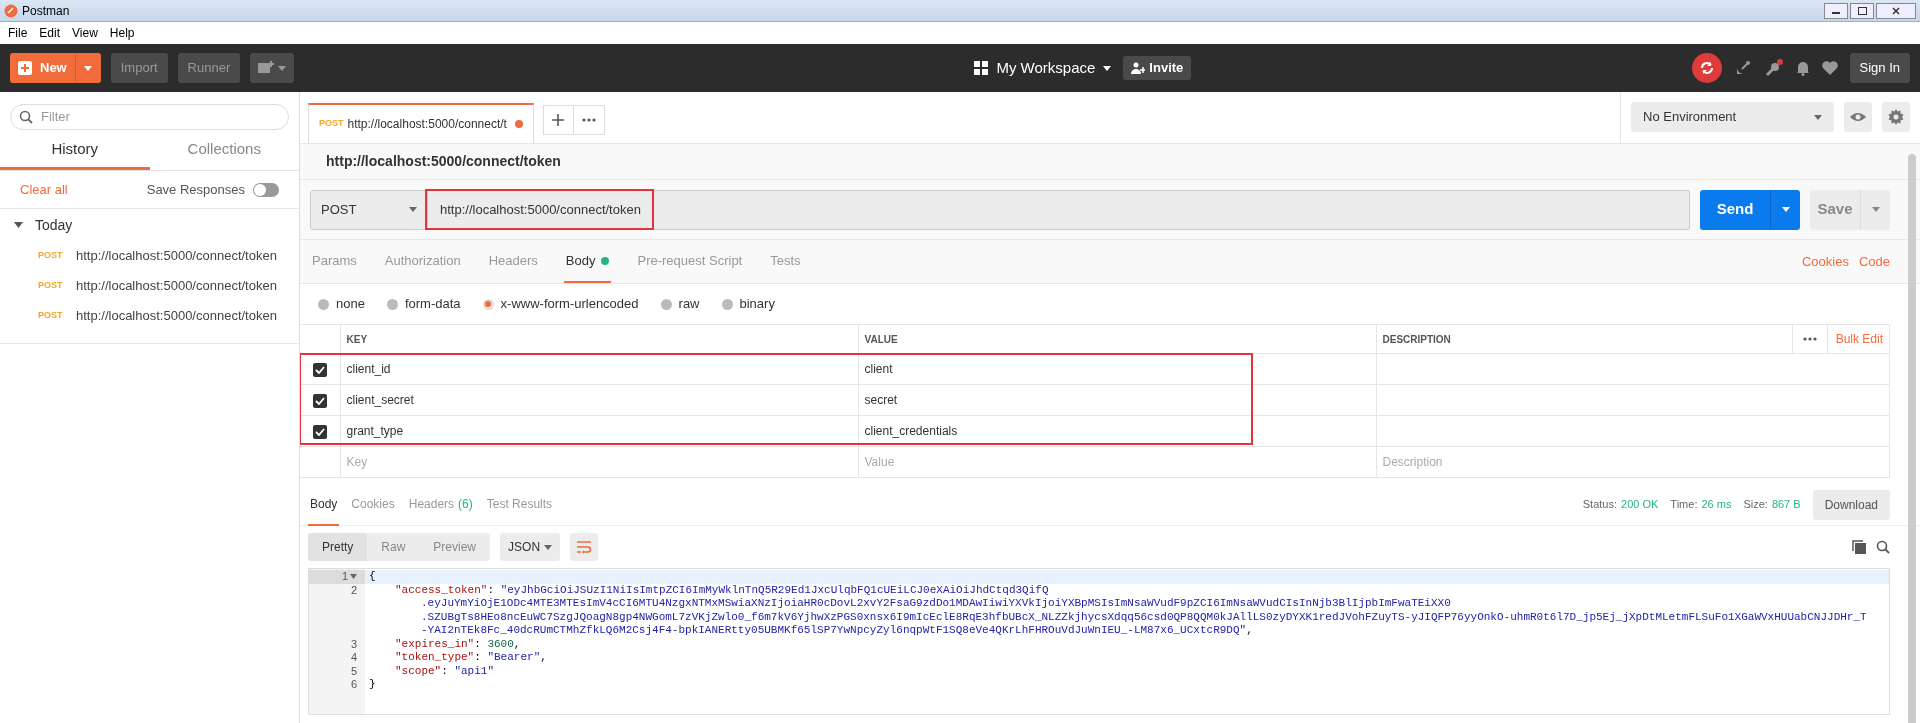 The height and width of the screenshot is (723, 1920). I want to click on table-cell: client_secret, so click(380, 400).